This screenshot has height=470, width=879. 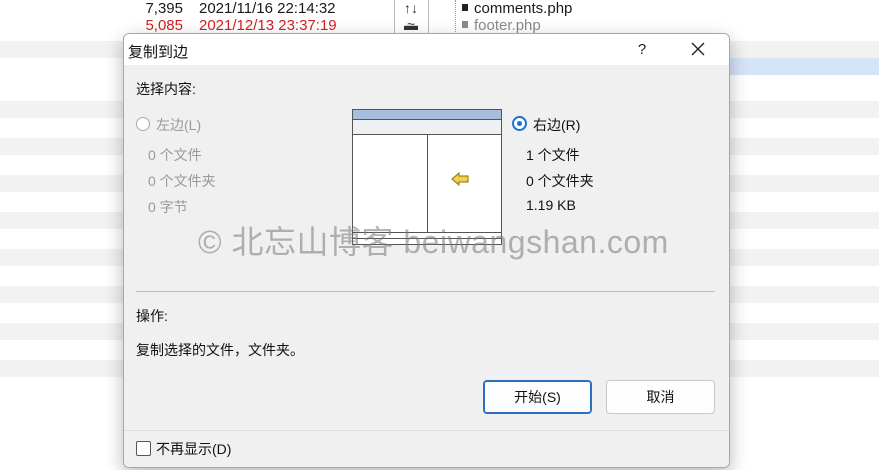 What do you see at coordinates (556, 125) in the screenshot?
I see `right-side-label: 右边(R)` at bounding box center [556, 125].